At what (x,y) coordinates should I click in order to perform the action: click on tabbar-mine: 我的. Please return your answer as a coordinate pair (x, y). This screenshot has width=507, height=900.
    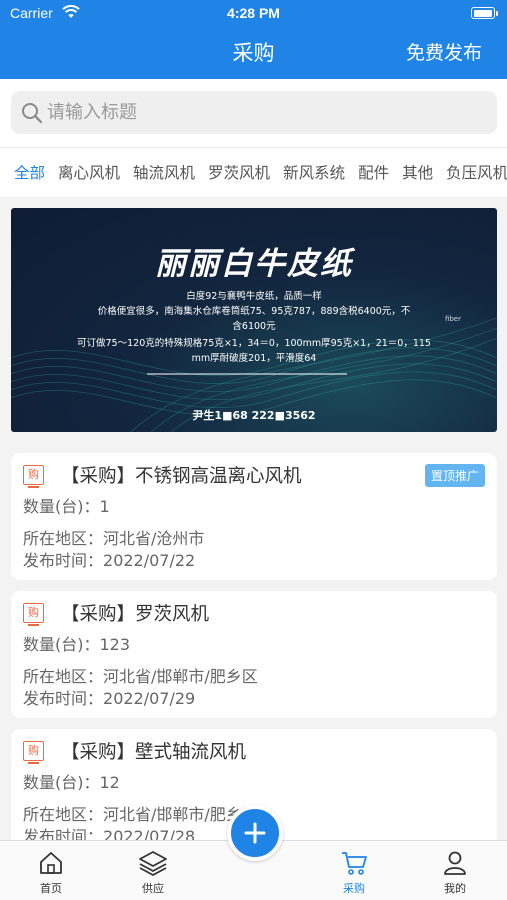
    Looking at the image, I should click on (455, 872).